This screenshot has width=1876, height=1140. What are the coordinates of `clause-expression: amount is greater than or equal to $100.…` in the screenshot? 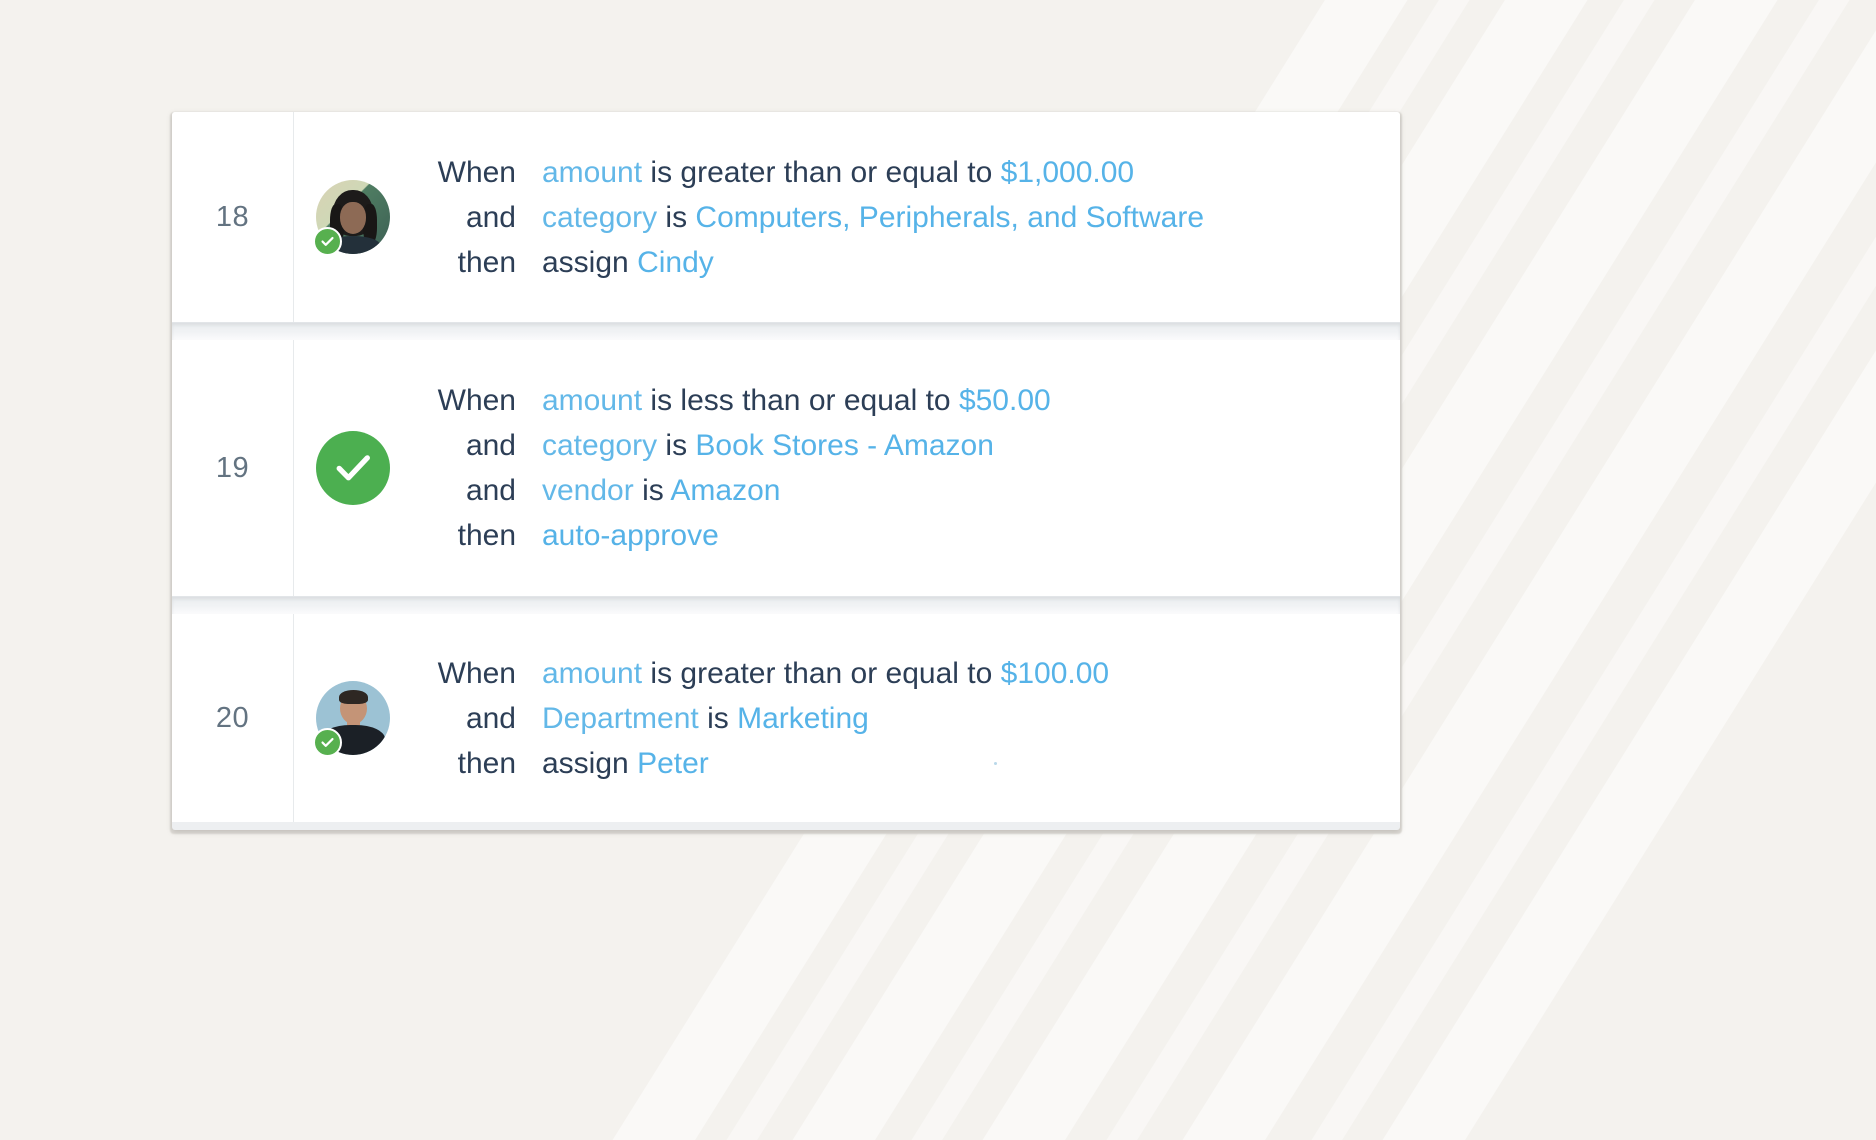 It's located at (826, 673).